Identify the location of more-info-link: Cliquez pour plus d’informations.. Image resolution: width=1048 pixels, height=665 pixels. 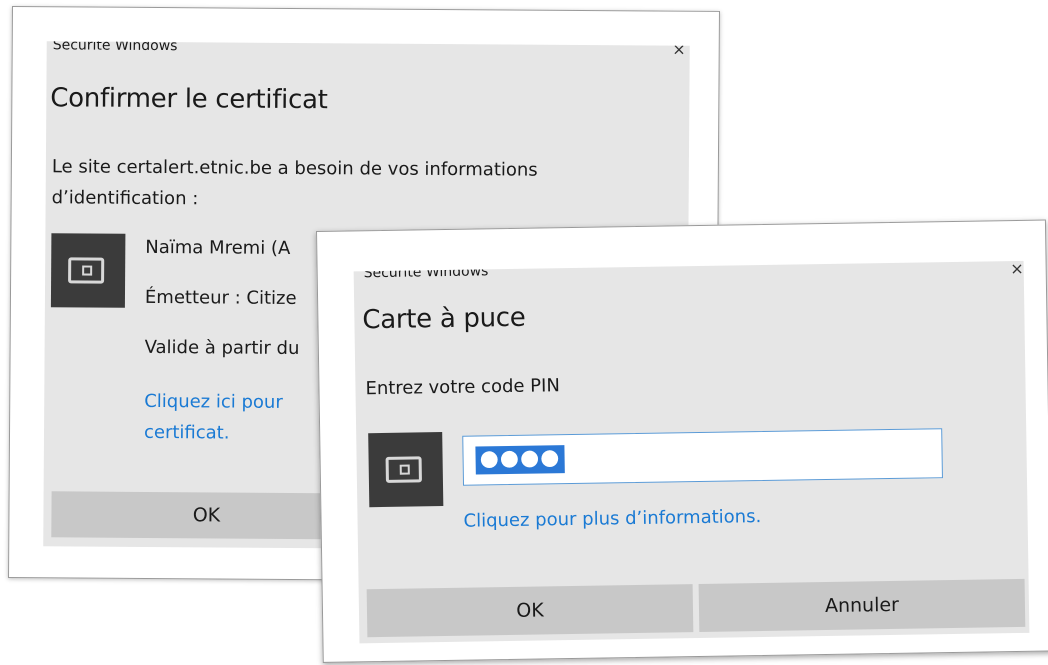
(612, 519).